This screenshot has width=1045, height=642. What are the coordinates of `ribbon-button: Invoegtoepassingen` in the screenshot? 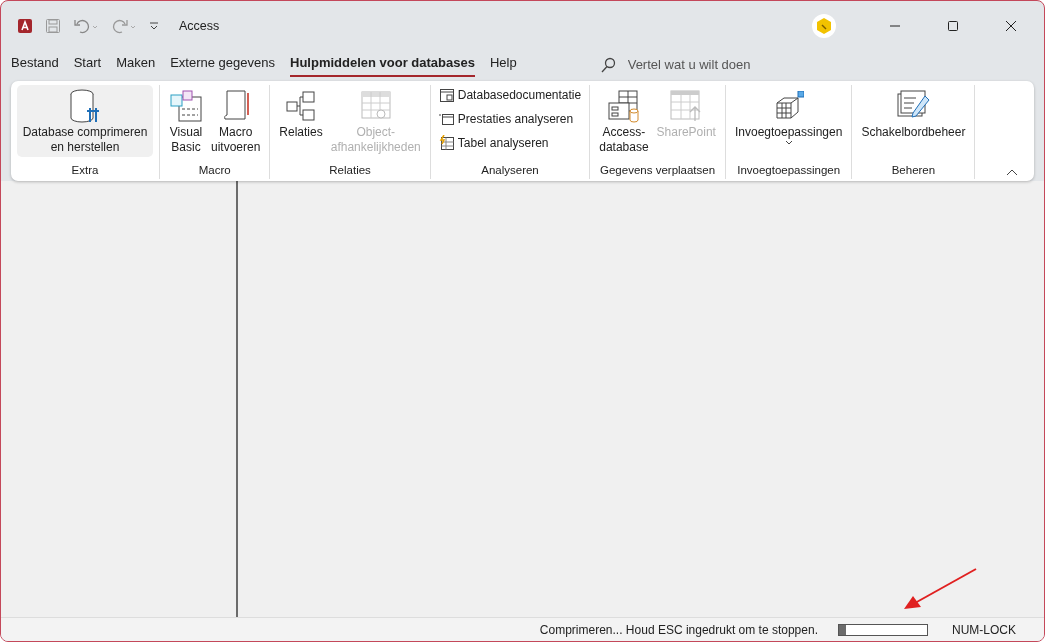 It's located at (788, 116).